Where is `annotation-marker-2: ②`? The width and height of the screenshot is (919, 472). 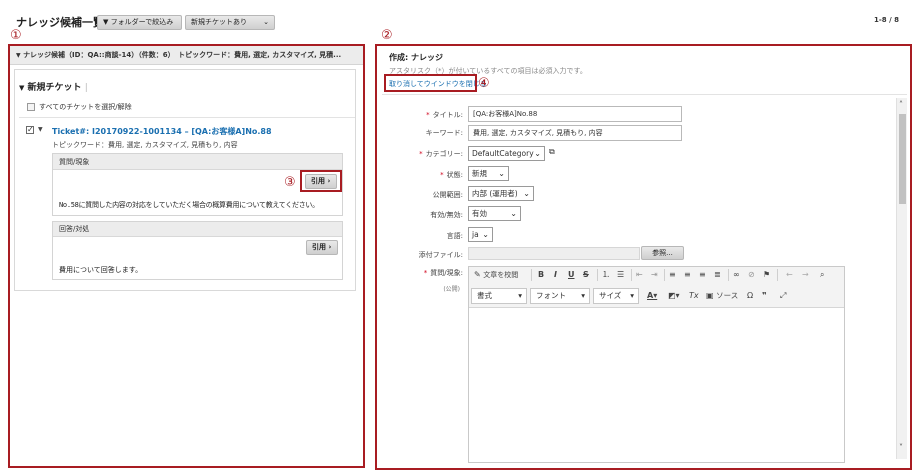
annotation-marker-2: ② is located at coordinates (387, 35).